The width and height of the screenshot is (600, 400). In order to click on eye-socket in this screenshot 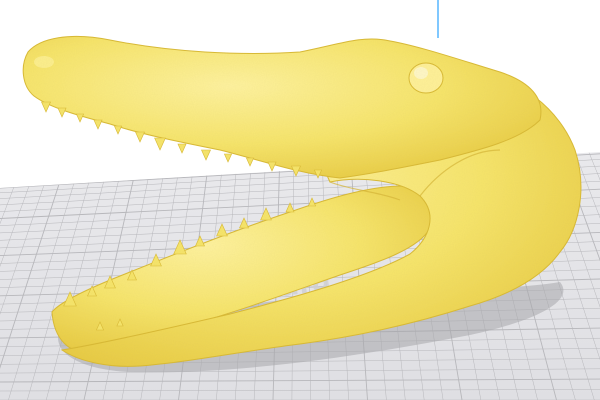, I will do `click(426, 78)`.